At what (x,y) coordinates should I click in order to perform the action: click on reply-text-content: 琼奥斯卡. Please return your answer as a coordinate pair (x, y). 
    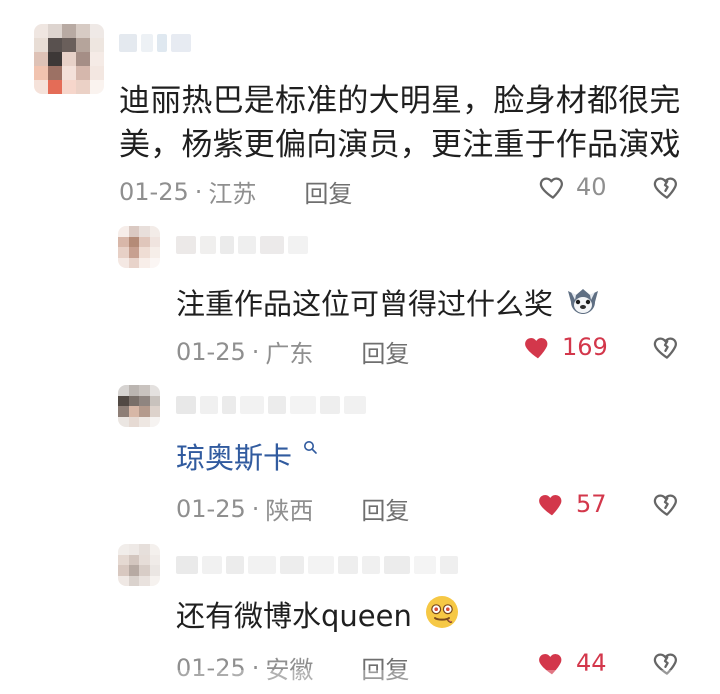
    Looking at the image, I should click on (234, 458).